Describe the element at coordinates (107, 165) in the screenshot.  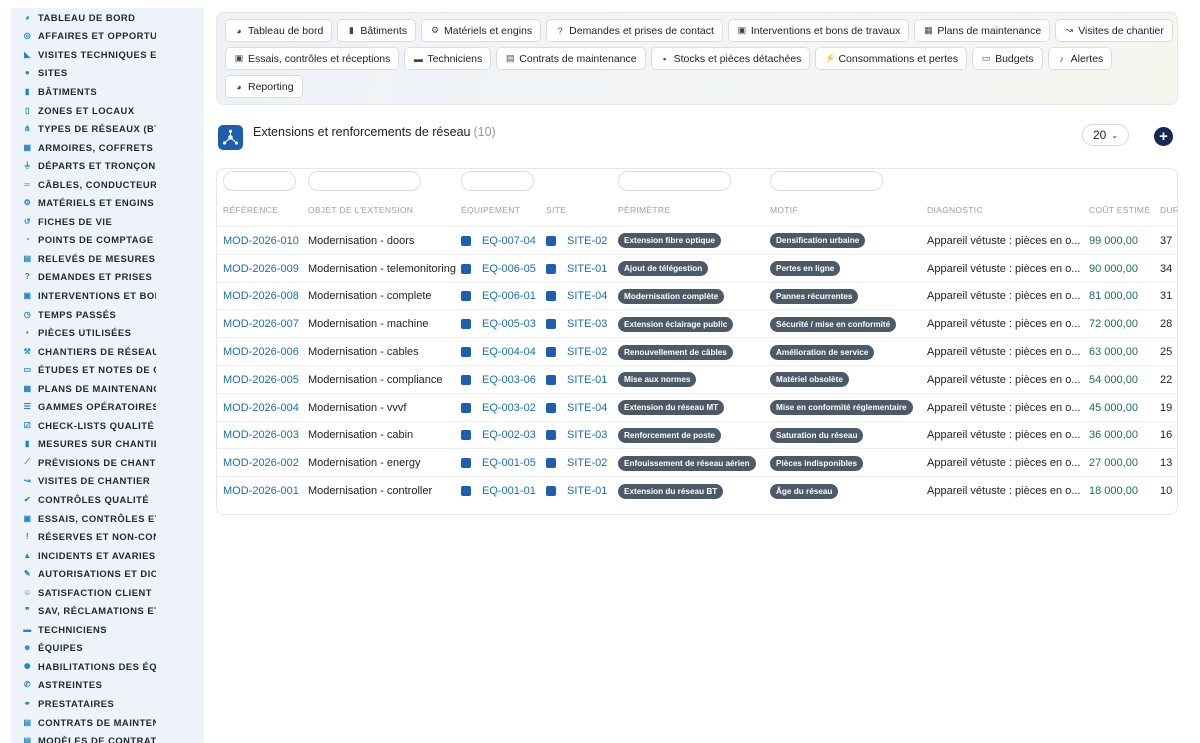
I see `sidebar-item: ⏚ DÉPARTS ET TRONÇONS` at that location.